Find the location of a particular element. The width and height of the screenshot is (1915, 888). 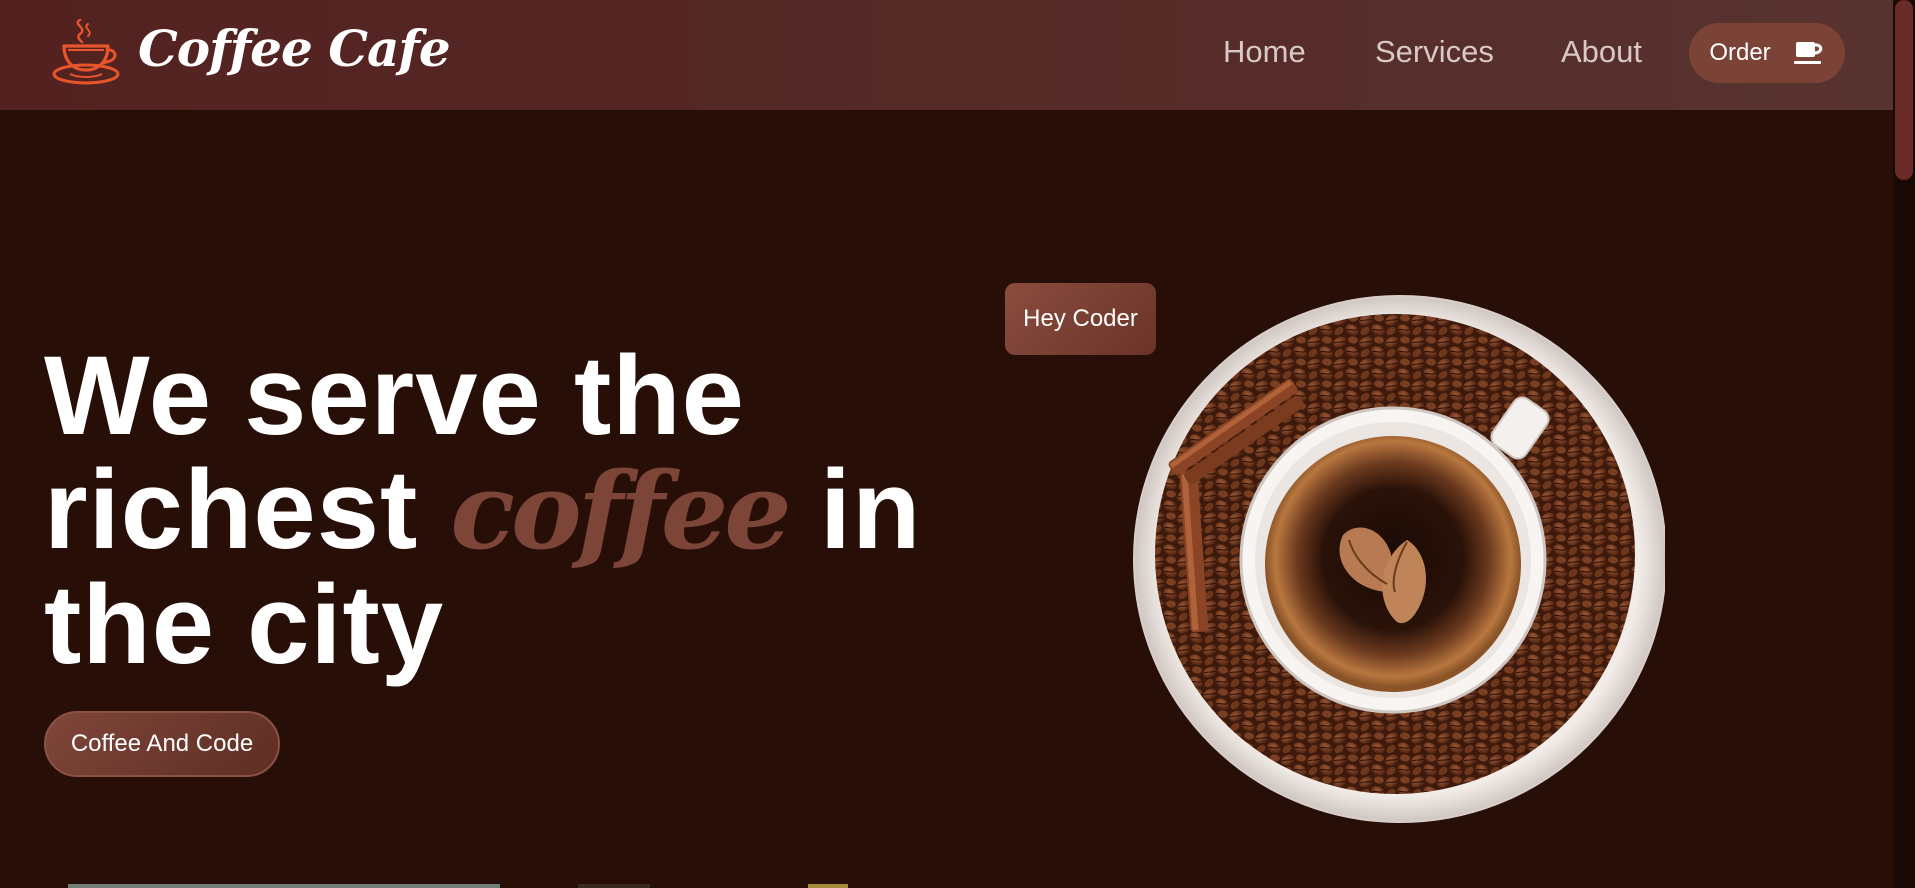

hero-title-line-2: richest coffee in is located at coordinates (482, 510).